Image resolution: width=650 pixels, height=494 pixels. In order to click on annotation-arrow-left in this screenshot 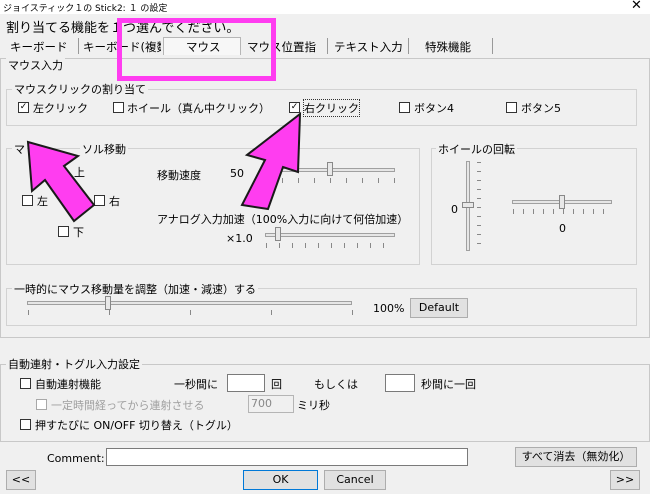, I will do `click(61, 181)`.